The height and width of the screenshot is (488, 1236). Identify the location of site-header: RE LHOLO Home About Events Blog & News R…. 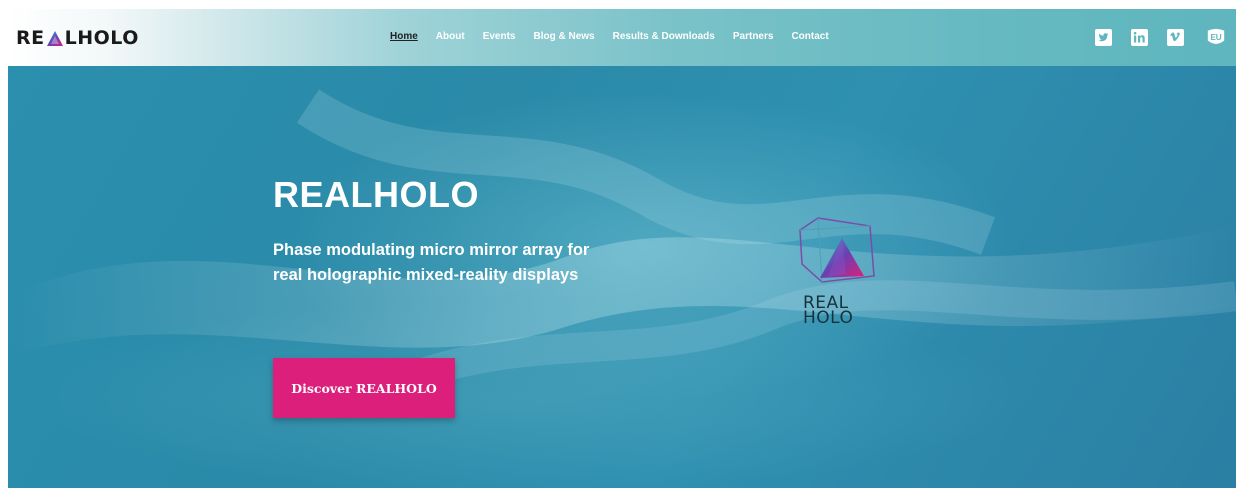
(622, 37).